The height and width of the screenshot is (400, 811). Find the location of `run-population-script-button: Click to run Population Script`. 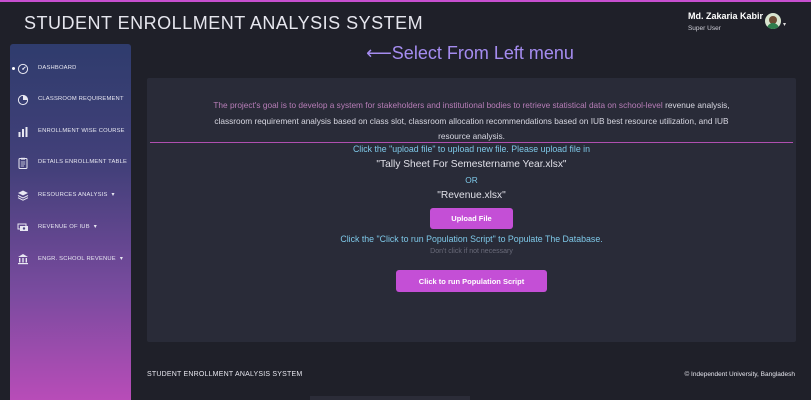

run-population-script-button: Click to run Population Script is located at coordinates (471, 281).